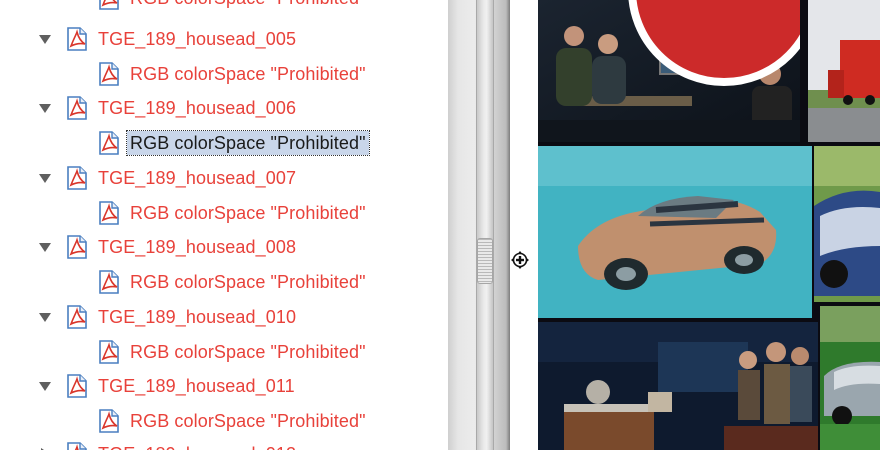 This screenshot has width=880, height=450. I want to click on tree-row-document: TGE_189_housead_010, so click(166, 317).